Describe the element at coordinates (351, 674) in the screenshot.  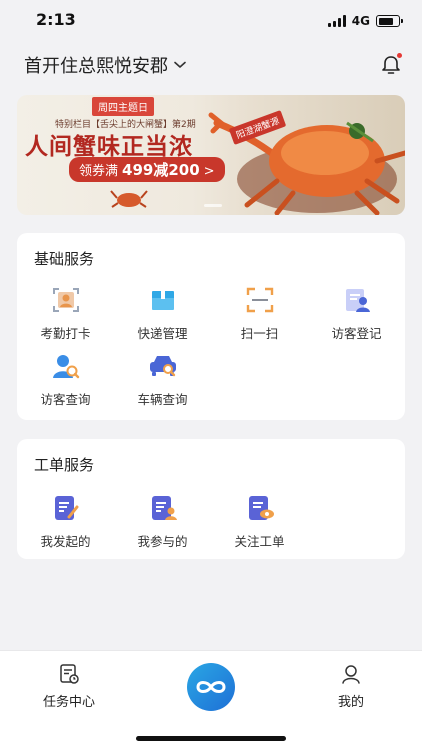
I see `user-icon` at that location.